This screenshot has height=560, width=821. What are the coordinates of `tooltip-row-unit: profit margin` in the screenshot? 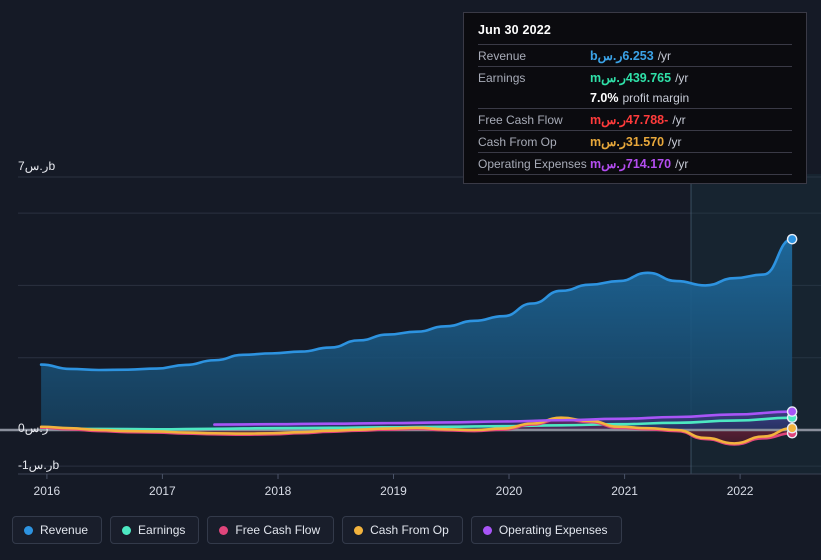 It's located at (656, 98).